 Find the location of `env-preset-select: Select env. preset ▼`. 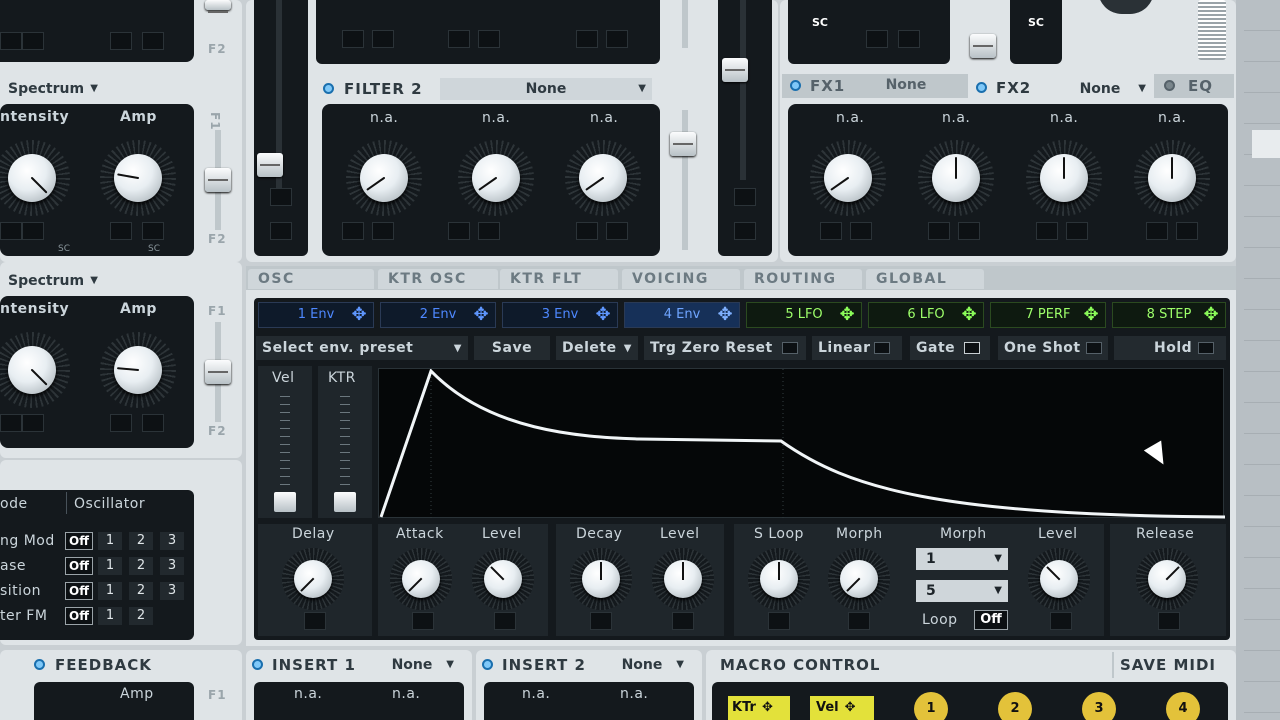

env-preset-select: Select env. preset ▼ is located at coordinates (362, 348).